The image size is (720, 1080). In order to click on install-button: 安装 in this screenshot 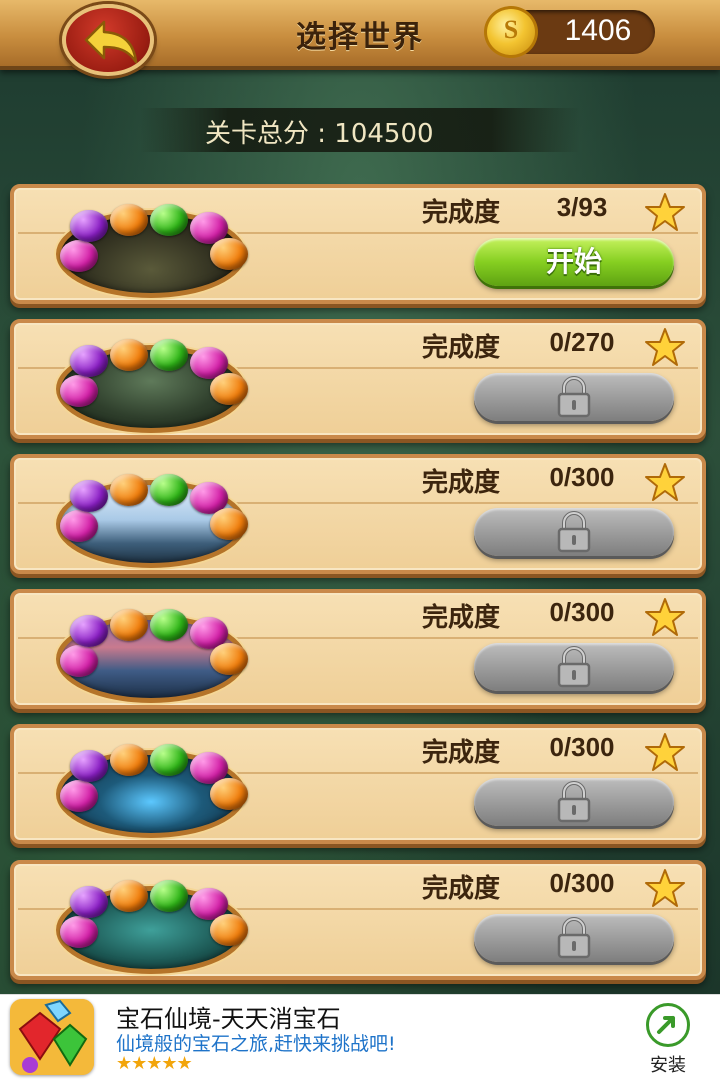, I will do `click(668, 1064)`.